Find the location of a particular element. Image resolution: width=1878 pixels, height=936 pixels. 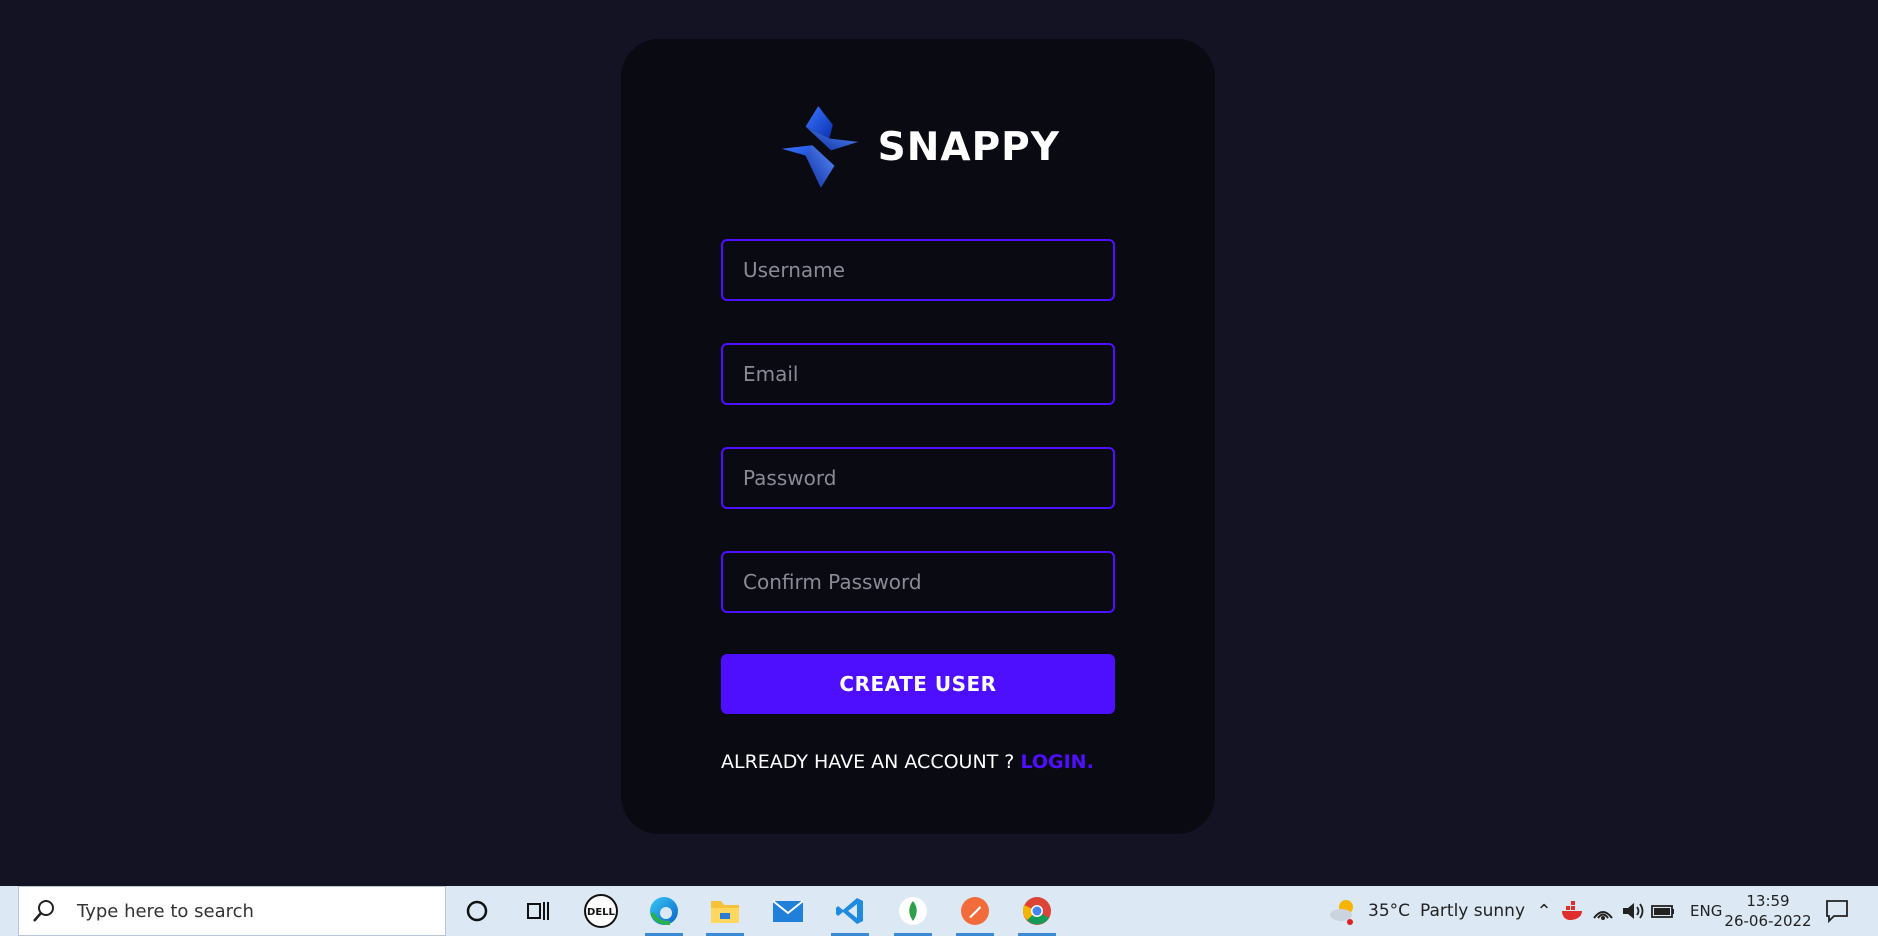

taskbar-search: Type here to search is located at coordinates (232, 911).